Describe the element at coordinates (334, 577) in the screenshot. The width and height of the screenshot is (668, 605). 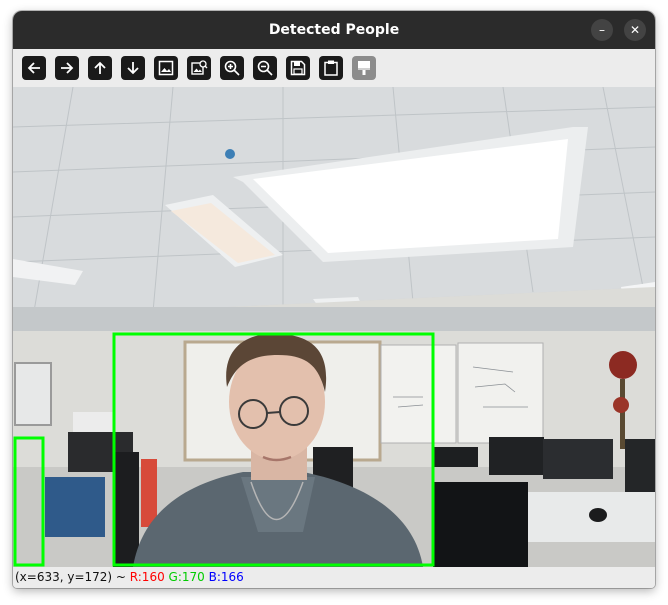
I see `status-bar: (x=633, y=172) ~ R:160 G:170 B:166` at that location.